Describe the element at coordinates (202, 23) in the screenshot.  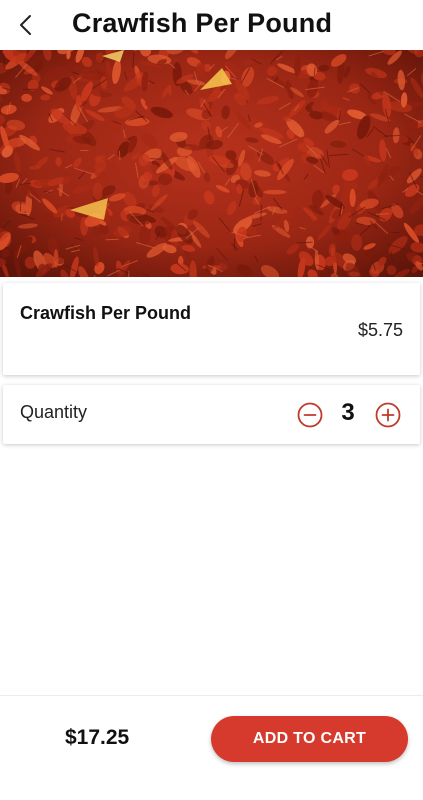
I see `page-title: Crawfish Per Pound` at that location.